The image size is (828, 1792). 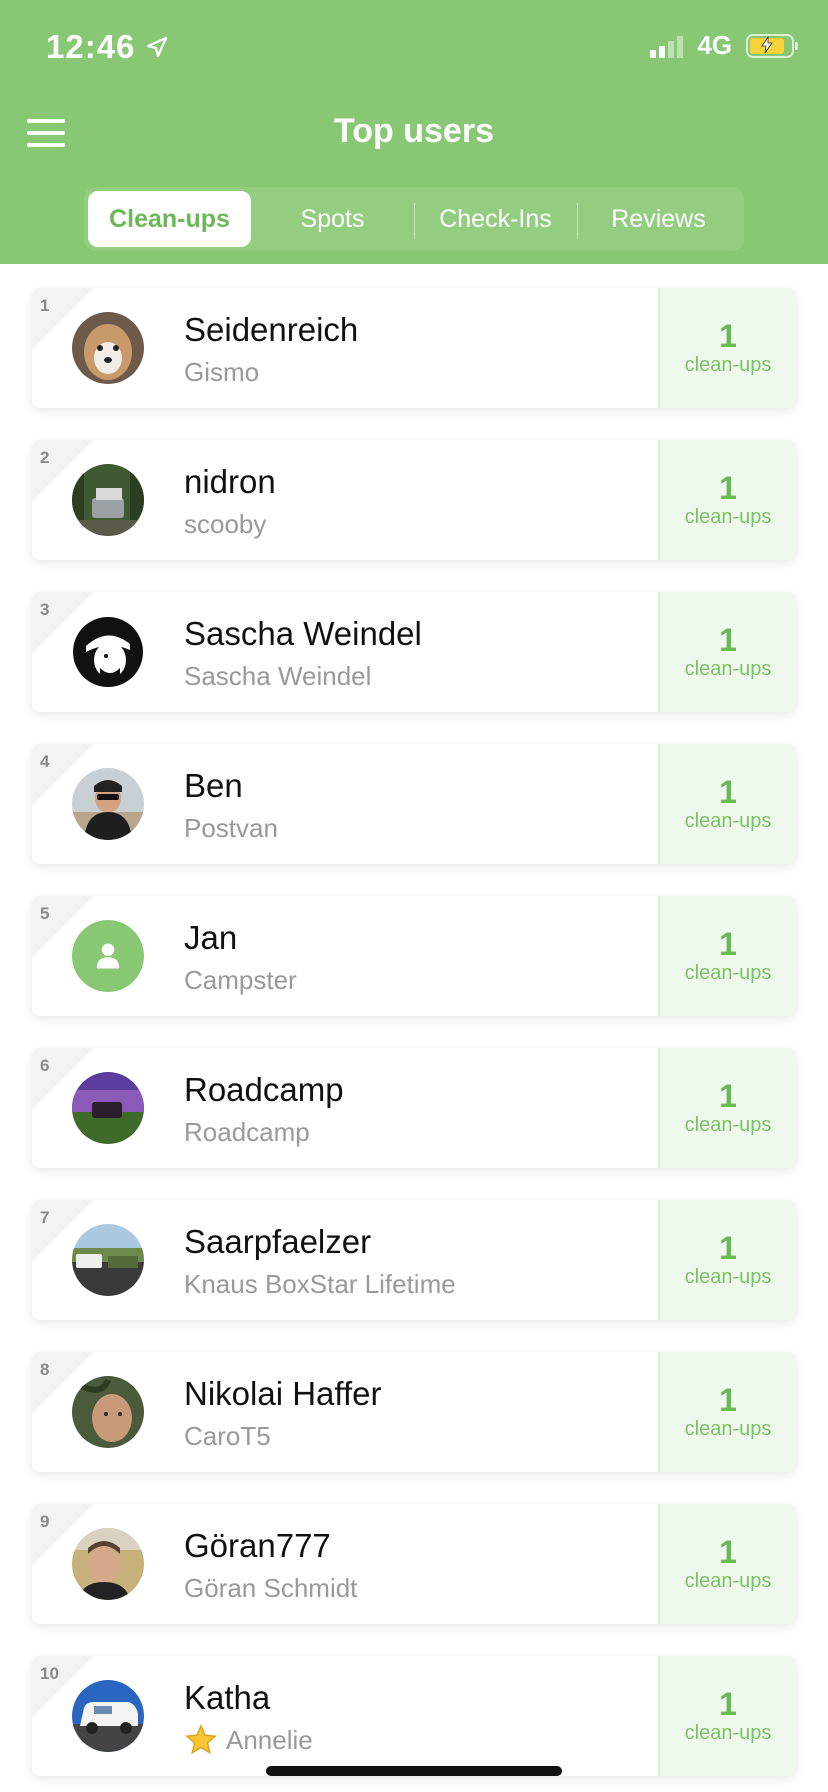 I want to click on page-title: Top users, so click(x=414, y=131).